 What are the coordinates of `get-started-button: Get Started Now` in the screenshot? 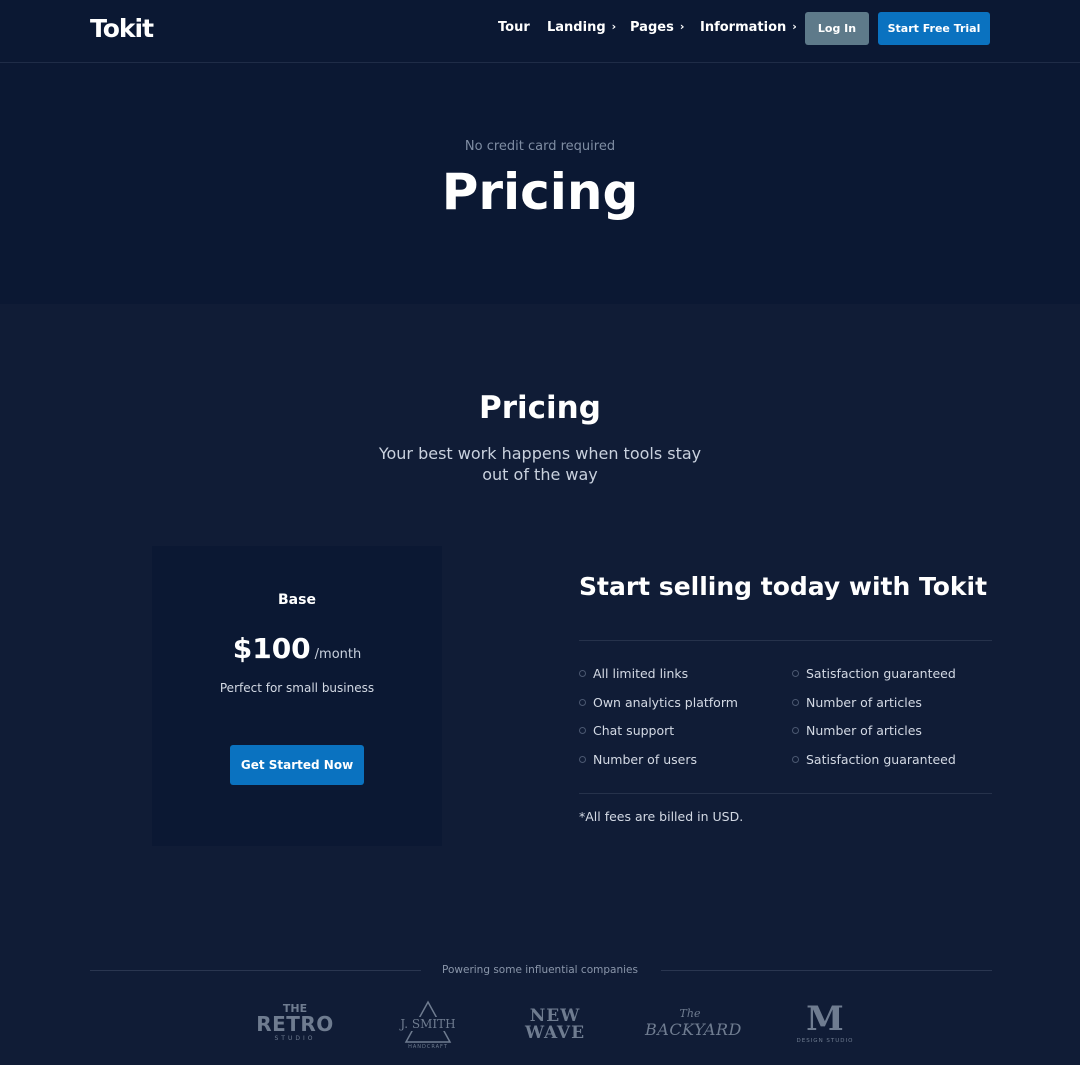 It's located at (297, 765).